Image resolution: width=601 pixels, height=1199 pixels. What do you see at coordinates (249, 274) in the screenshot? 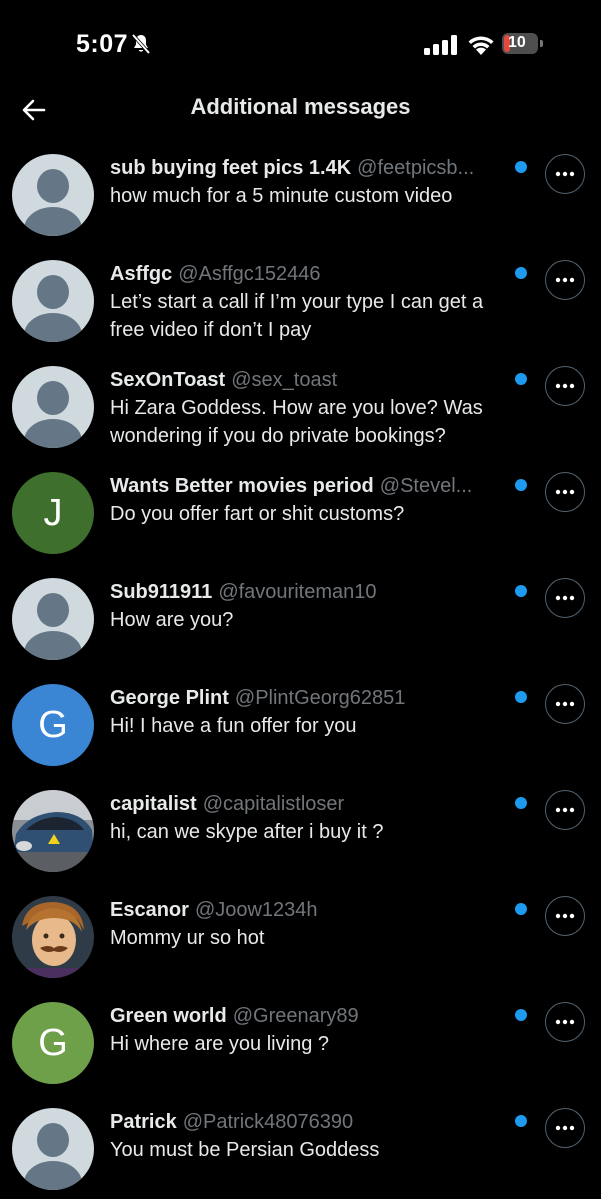
I see `sender-handle: @Asffgc152446` at bounding box center [249, 274].